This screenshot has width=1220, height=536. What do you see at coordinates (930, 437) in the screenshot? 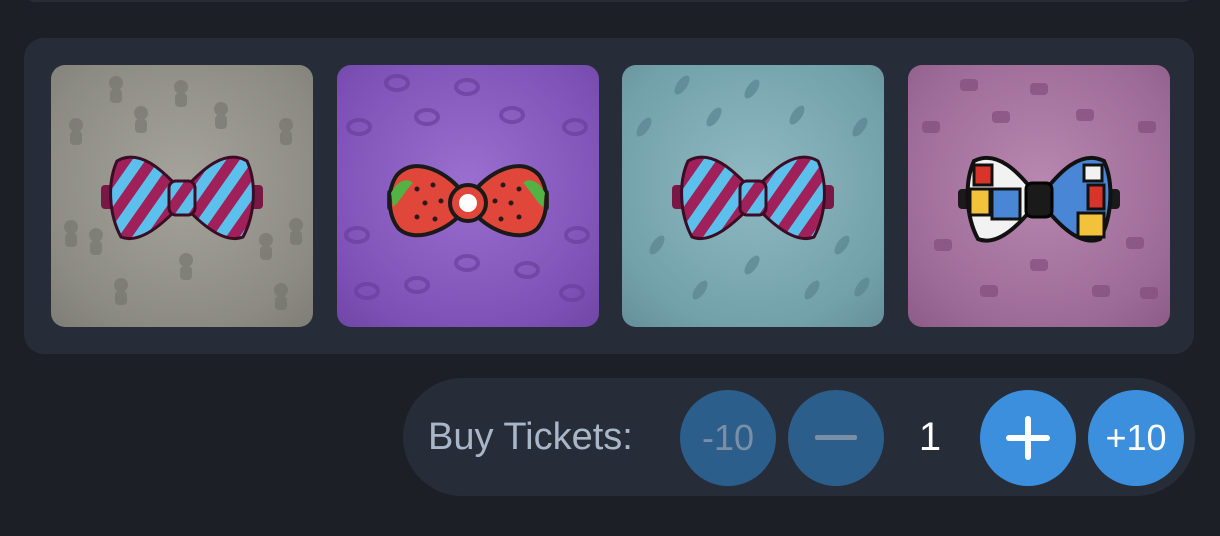
I see `ticket-quantity: 1` at bounding box center [930, 437].